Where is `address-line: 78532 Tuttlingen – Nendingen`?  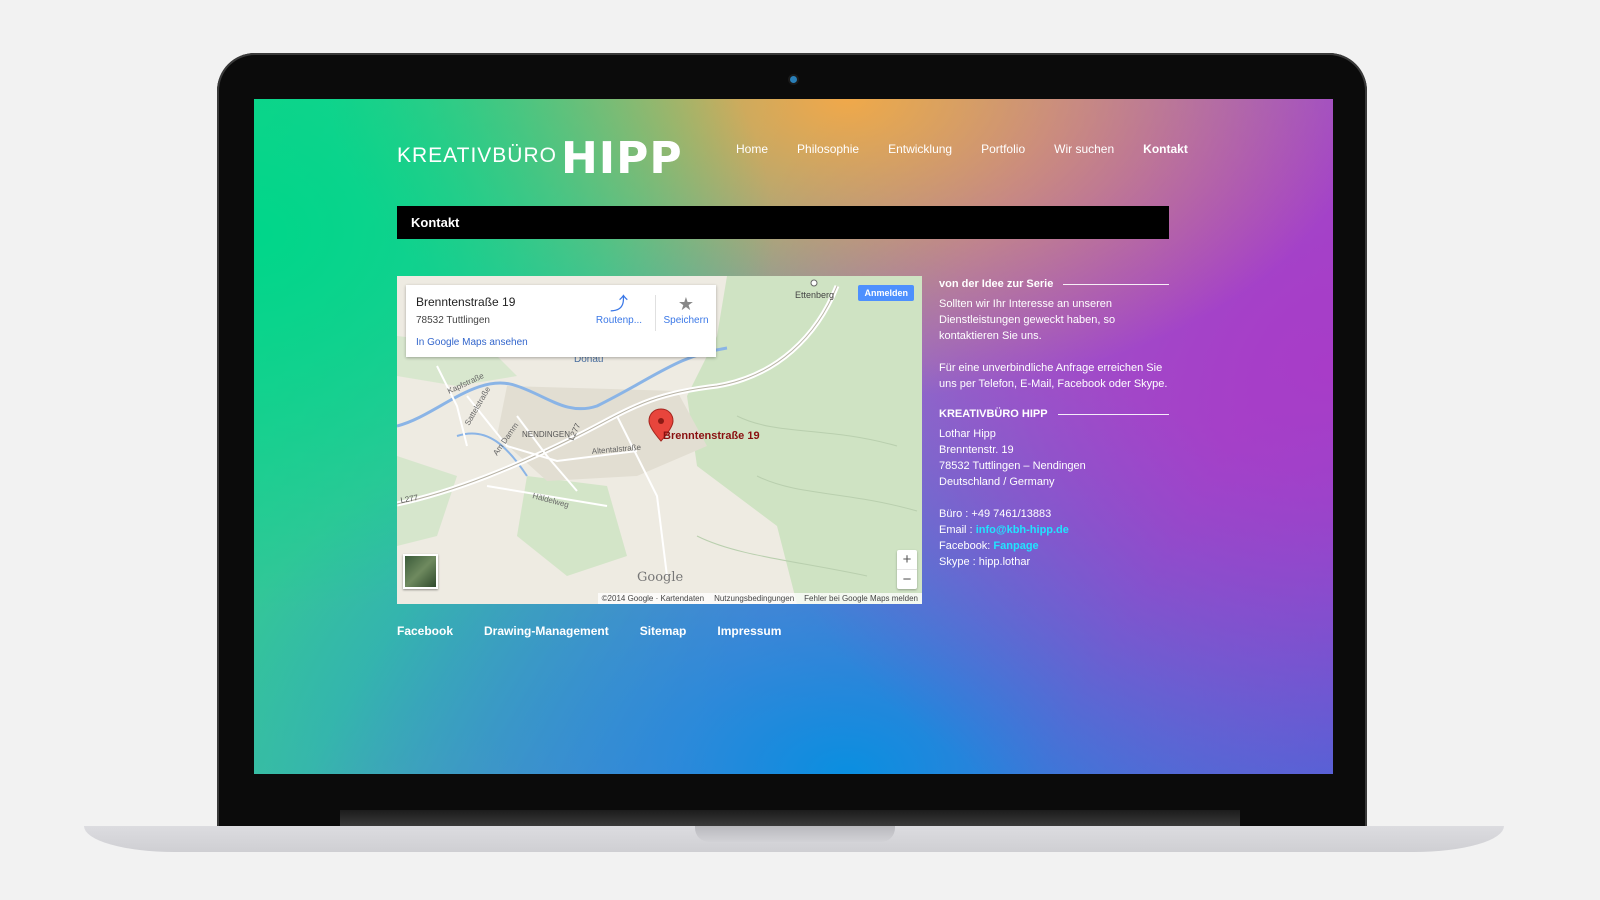 address-line: 78532 Tuttlingen – Nendingen is located at coordinates (1012, 466).